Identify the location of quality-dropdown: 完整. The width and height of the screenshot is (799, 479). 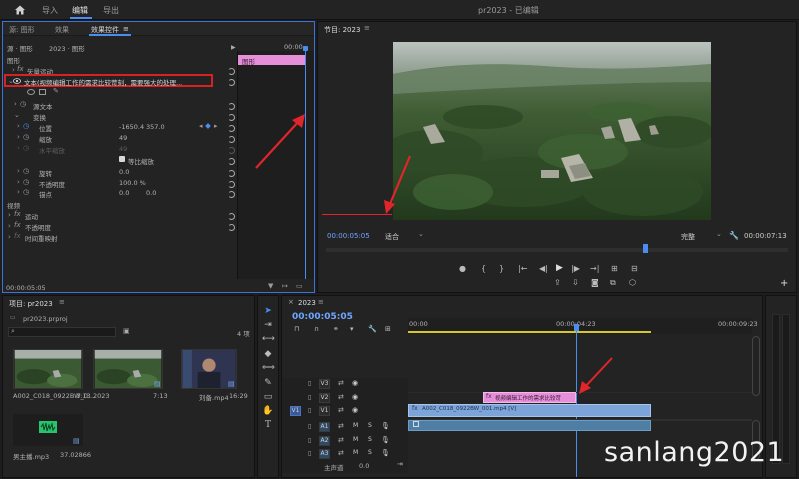
(688, 237).